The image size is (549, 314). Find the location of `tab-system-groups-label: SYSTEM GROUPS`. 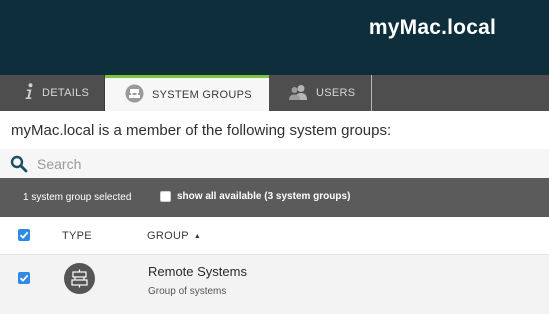

tab-system-groups-label: SYSTEM GROUPS is located at coordinates (202, 94).